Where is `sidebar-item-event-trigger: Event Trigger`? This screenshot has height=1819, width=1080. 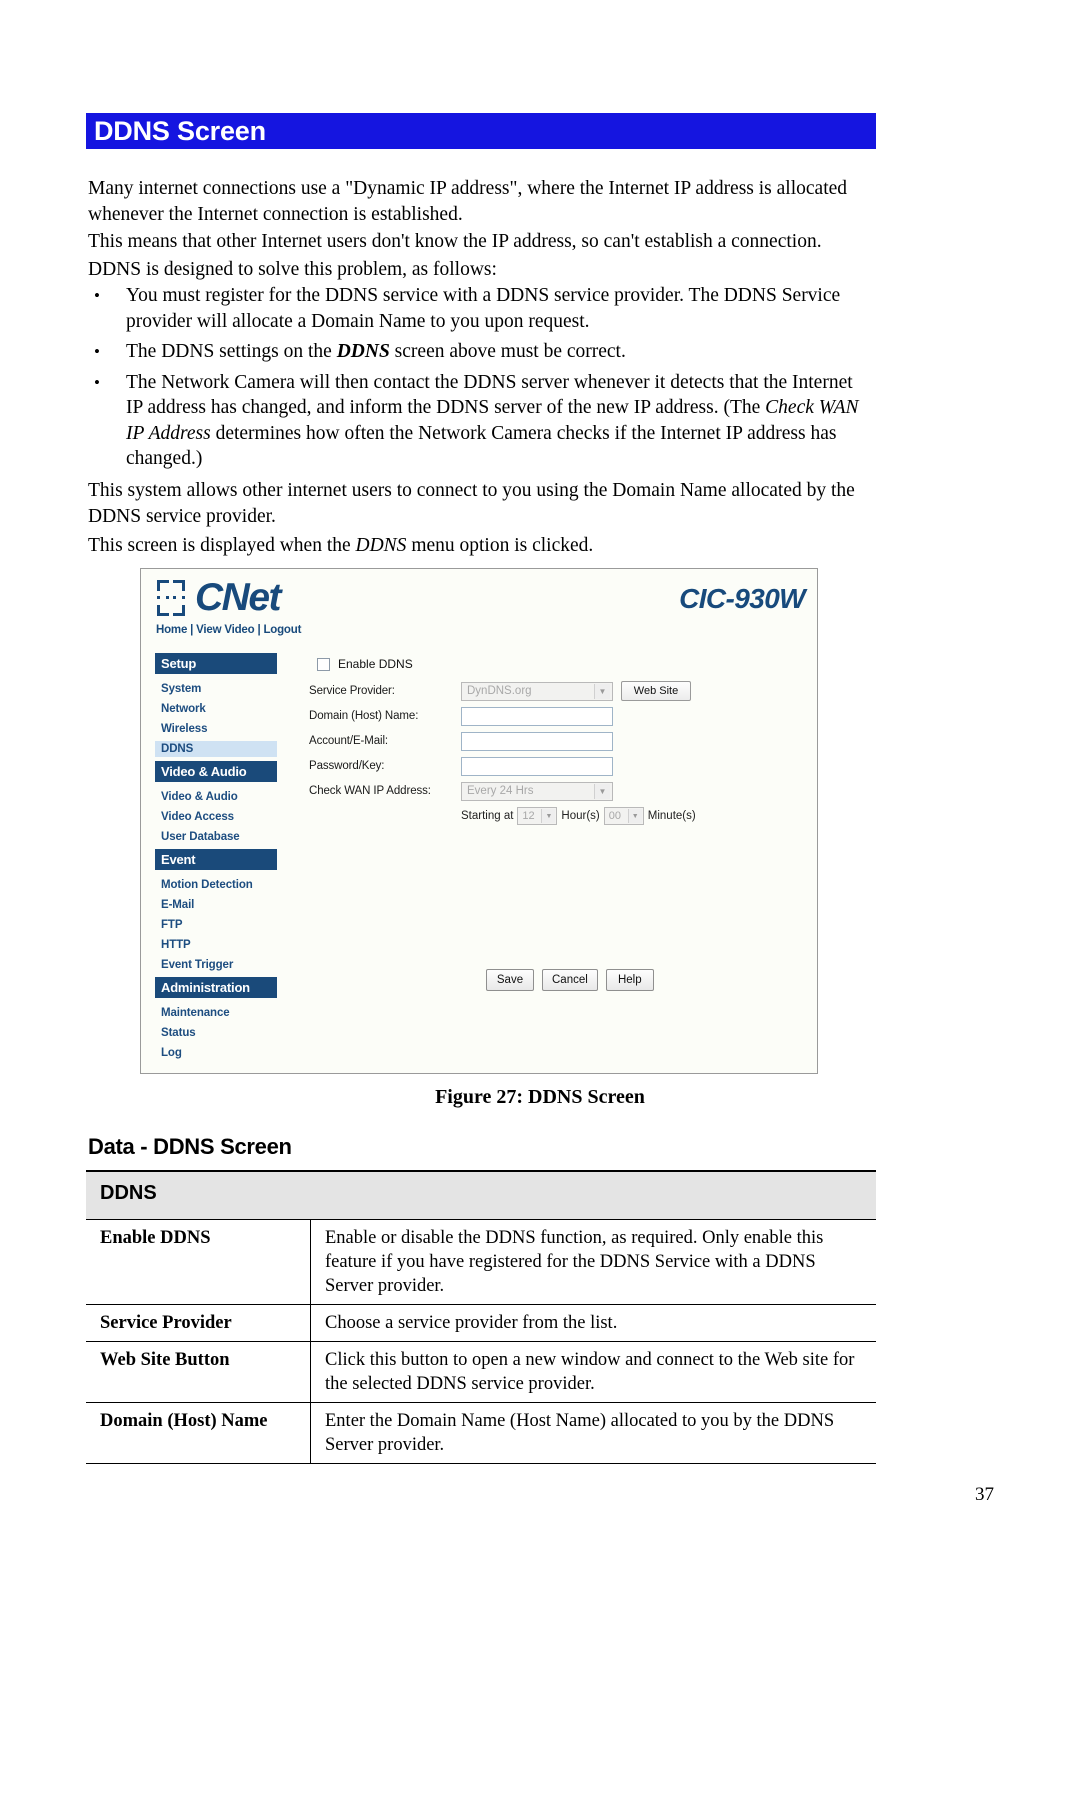
sidebar-item-event-trigger: Event Trigger is located at coordinates (216, 965).